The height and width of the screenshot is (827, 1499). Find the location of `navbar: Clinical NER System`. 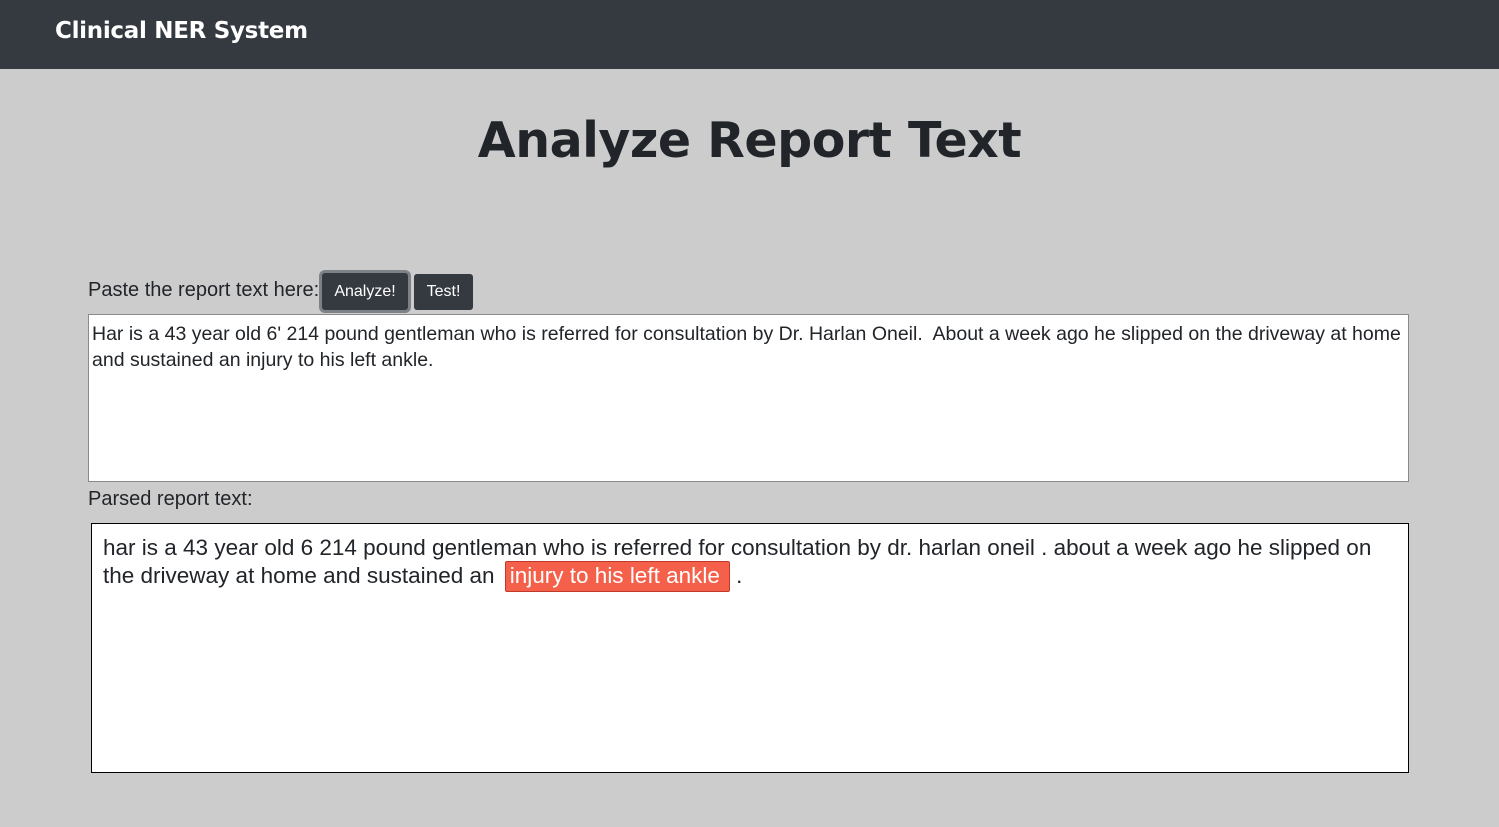

navbar: Clinical NER System is located at coordinates (749, 34).